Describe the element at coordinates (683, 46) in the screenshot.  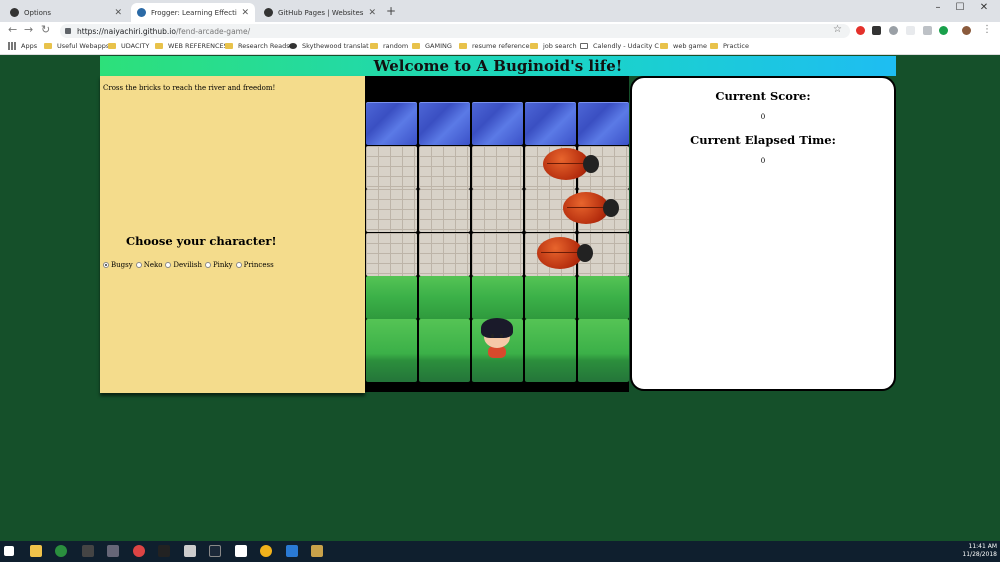
I see `bookmark-item: web game` at that location.